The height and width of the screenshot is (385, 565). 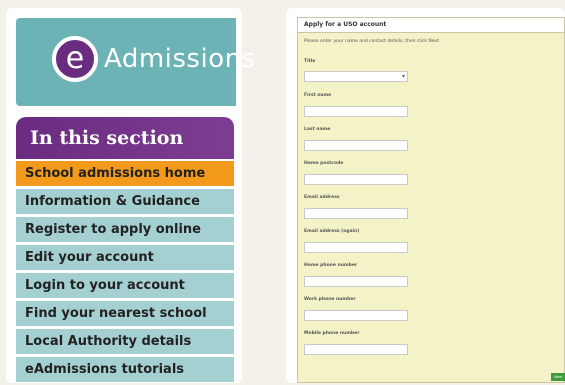 I want to click on mobile-phone-label: Mobile phone number, so click(x=332, y=333).